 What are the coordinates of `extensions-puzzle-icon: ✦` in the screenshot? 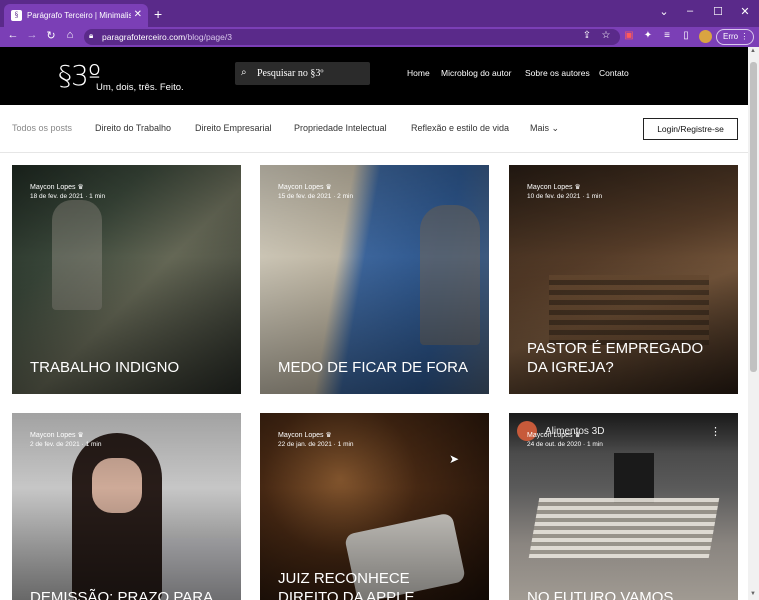 It's located at (648, 35).